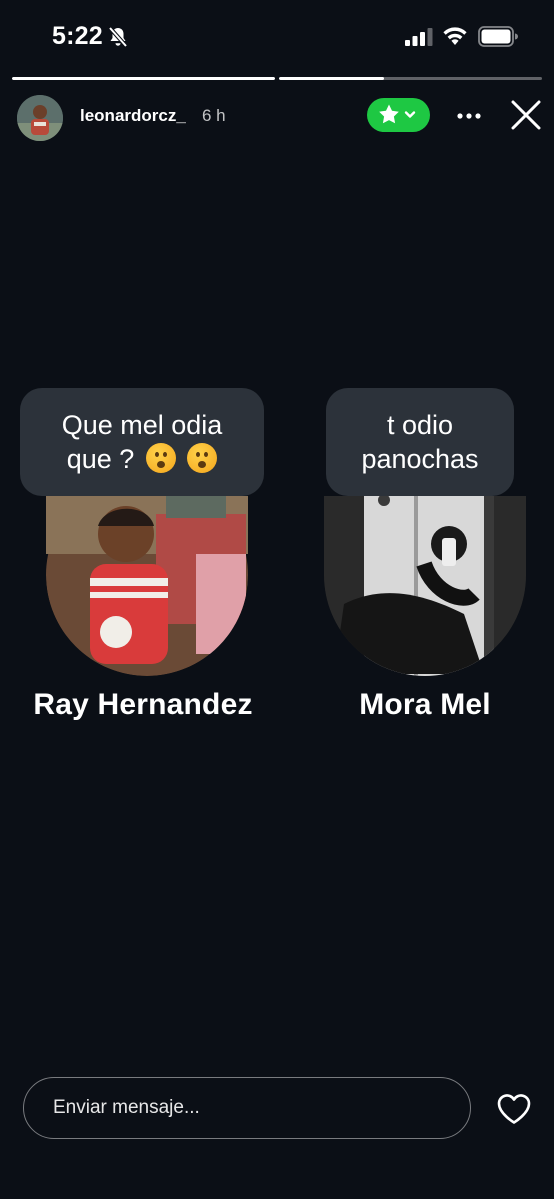 Image resolution: width=554 pixels, height=1199 pixels. I want to click on battery-icon, so click(498, 36).